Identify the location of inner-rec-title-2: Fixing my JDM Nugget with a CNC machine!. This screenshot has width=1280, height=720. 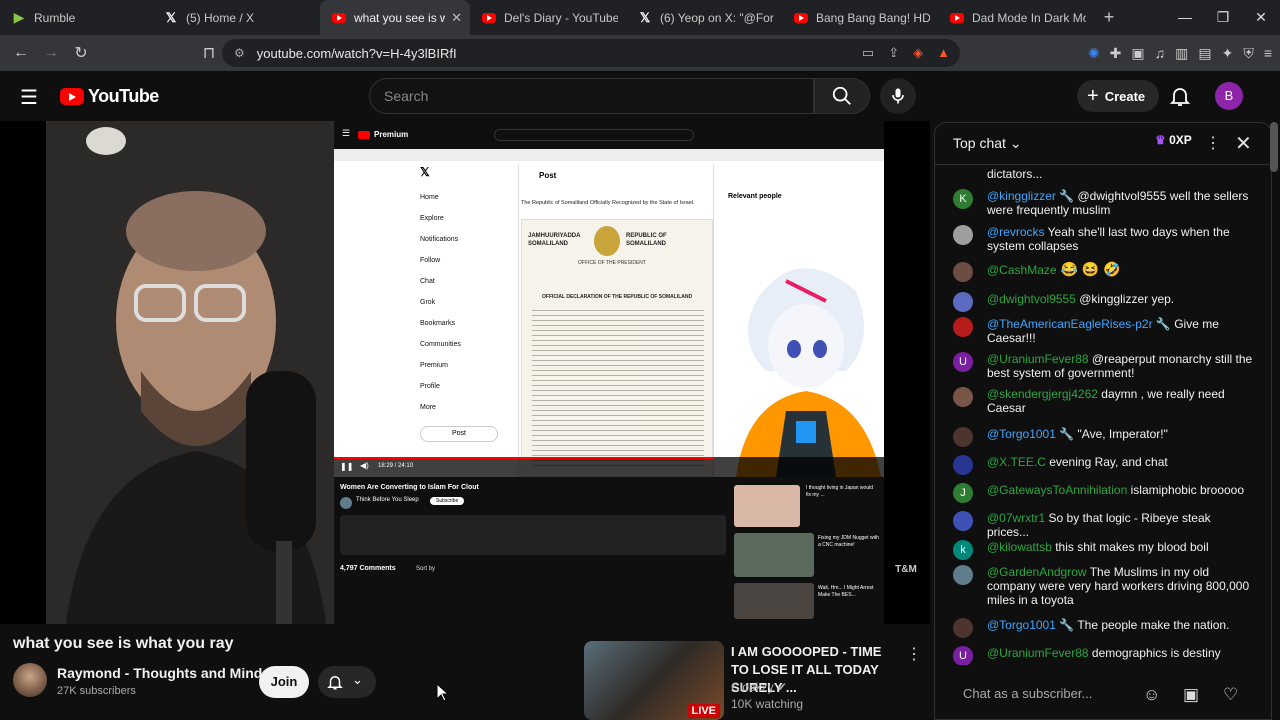
(848, 541).